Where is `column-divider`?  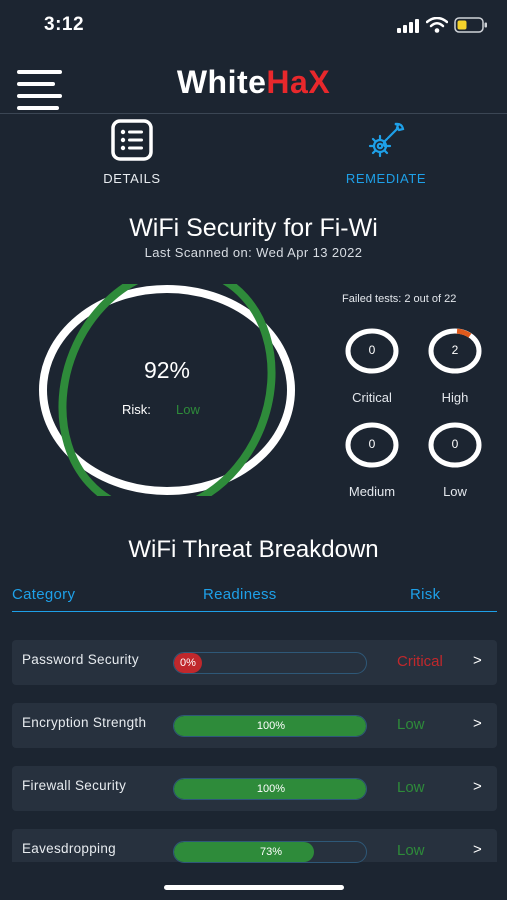
column-divider is located at coordinates (254, 611).